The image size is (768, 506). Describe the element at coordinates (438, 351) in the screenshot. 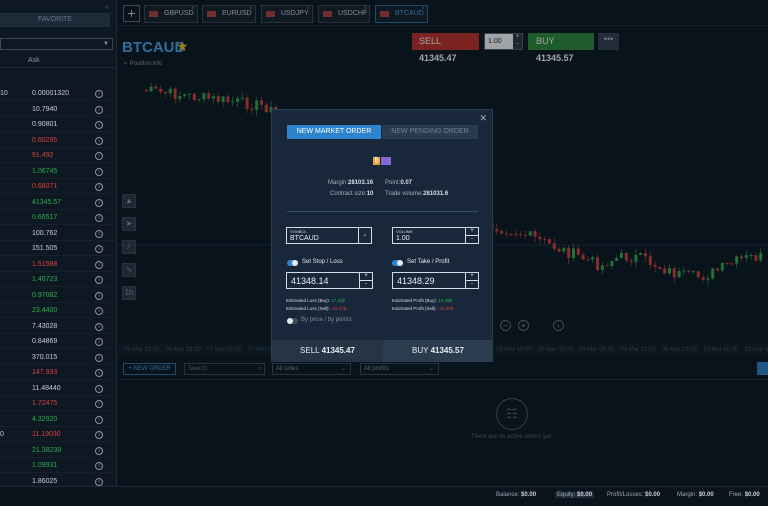

I see `dialog-buy-button: BUY 41345.57` at that location.